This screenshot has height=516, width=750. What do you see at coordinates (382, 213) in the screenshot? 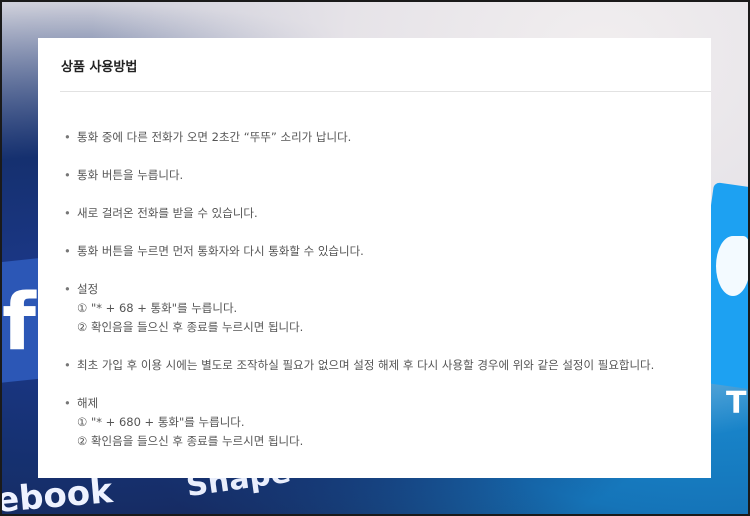
I see `list-item: • 새로 걸려온 전화를 받을 수 있습니다.` at bounding box center [382, 213].